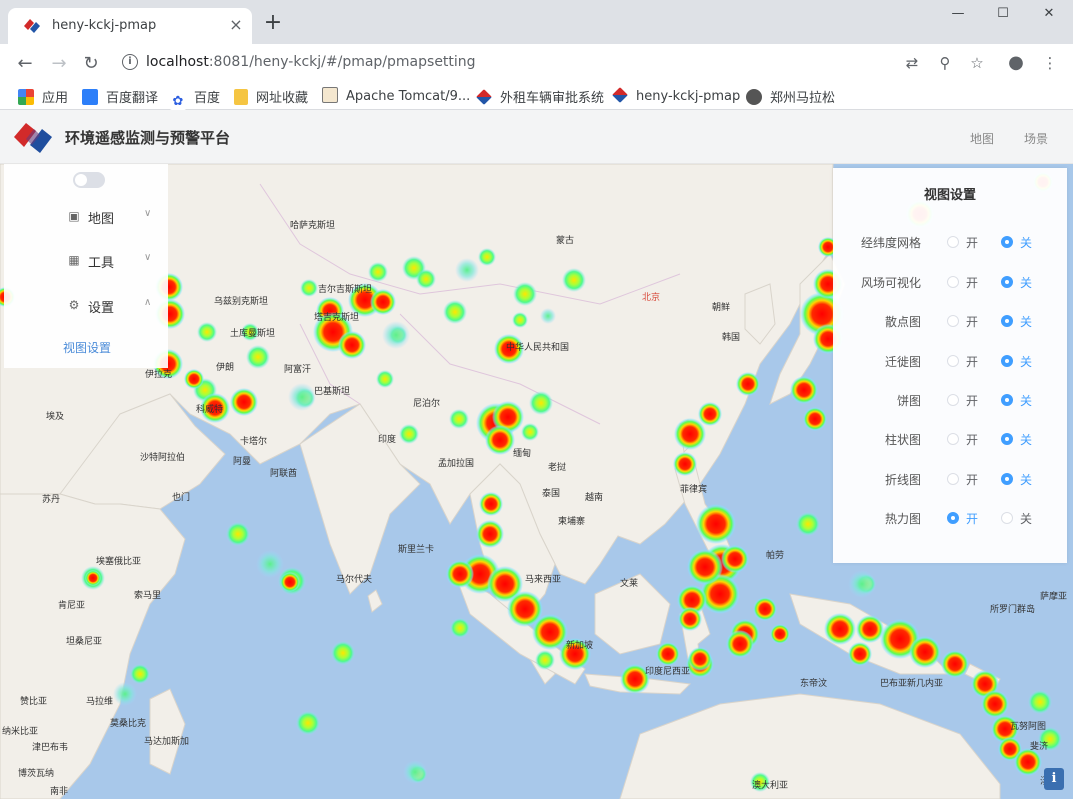 The image size is (1073, 799). What do you see at coordinates (130, 62) in the screenshot?
I see `site-info-icon: i` at bounding box center [130, 62].